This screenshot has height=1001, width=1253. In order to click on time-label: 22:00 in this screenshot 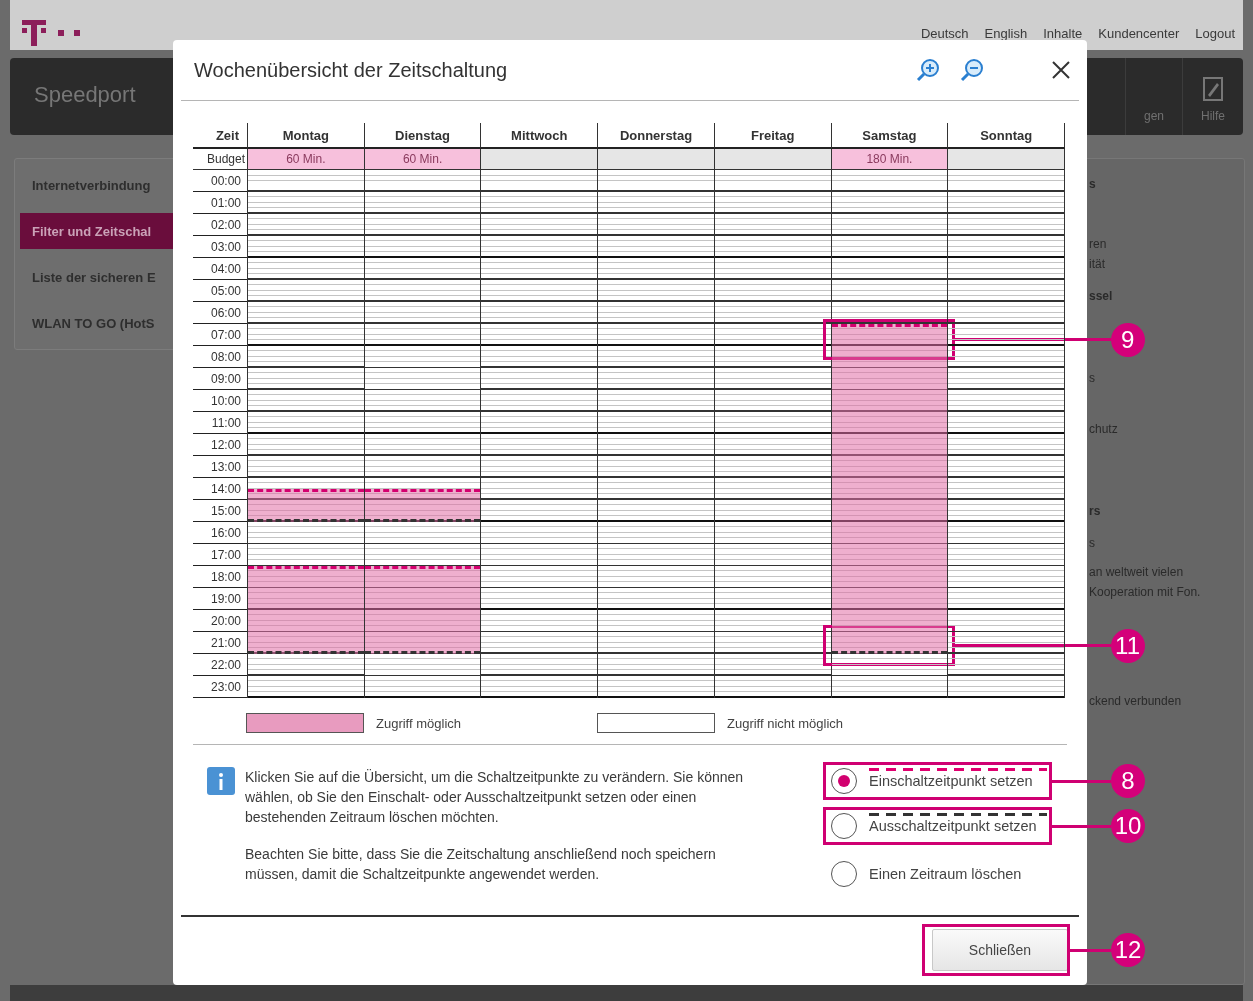, I will do `click(220, 665)`.